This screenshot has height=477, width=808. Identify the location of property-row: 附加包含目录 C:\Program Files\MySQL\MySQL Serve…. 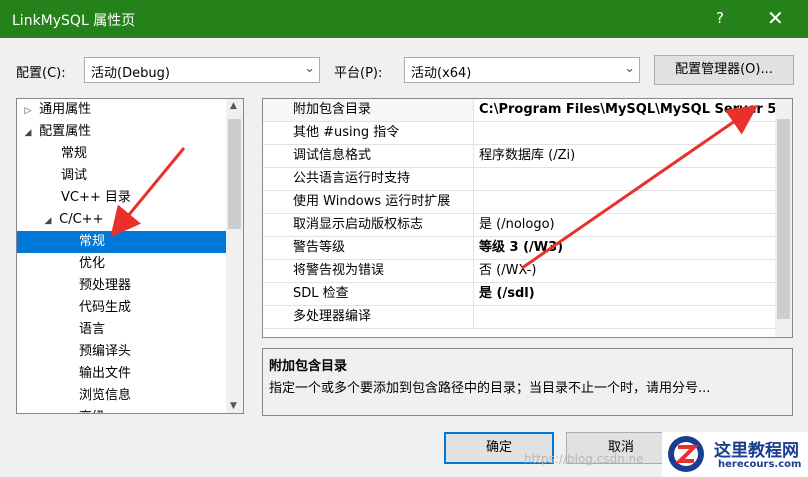
(527, 110).